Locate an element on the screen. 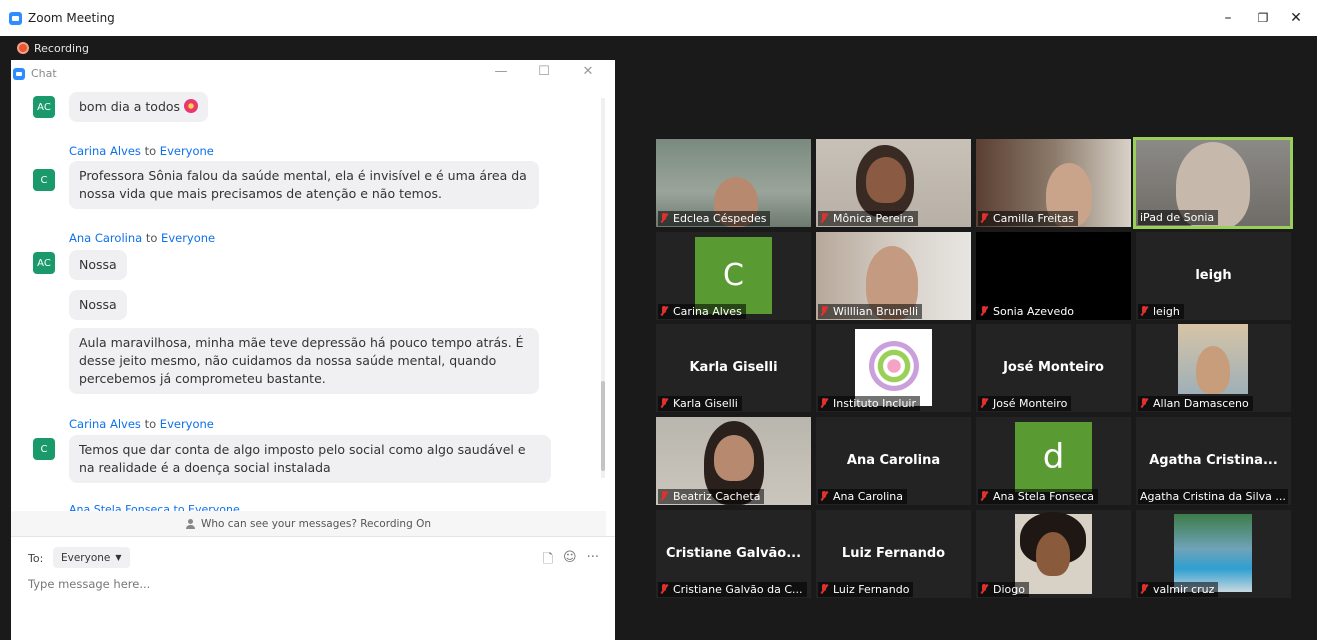 This screenshot has width=1317, height=640. participant-tile: Sonia Azevedo is located at coordinates (1053, 276).